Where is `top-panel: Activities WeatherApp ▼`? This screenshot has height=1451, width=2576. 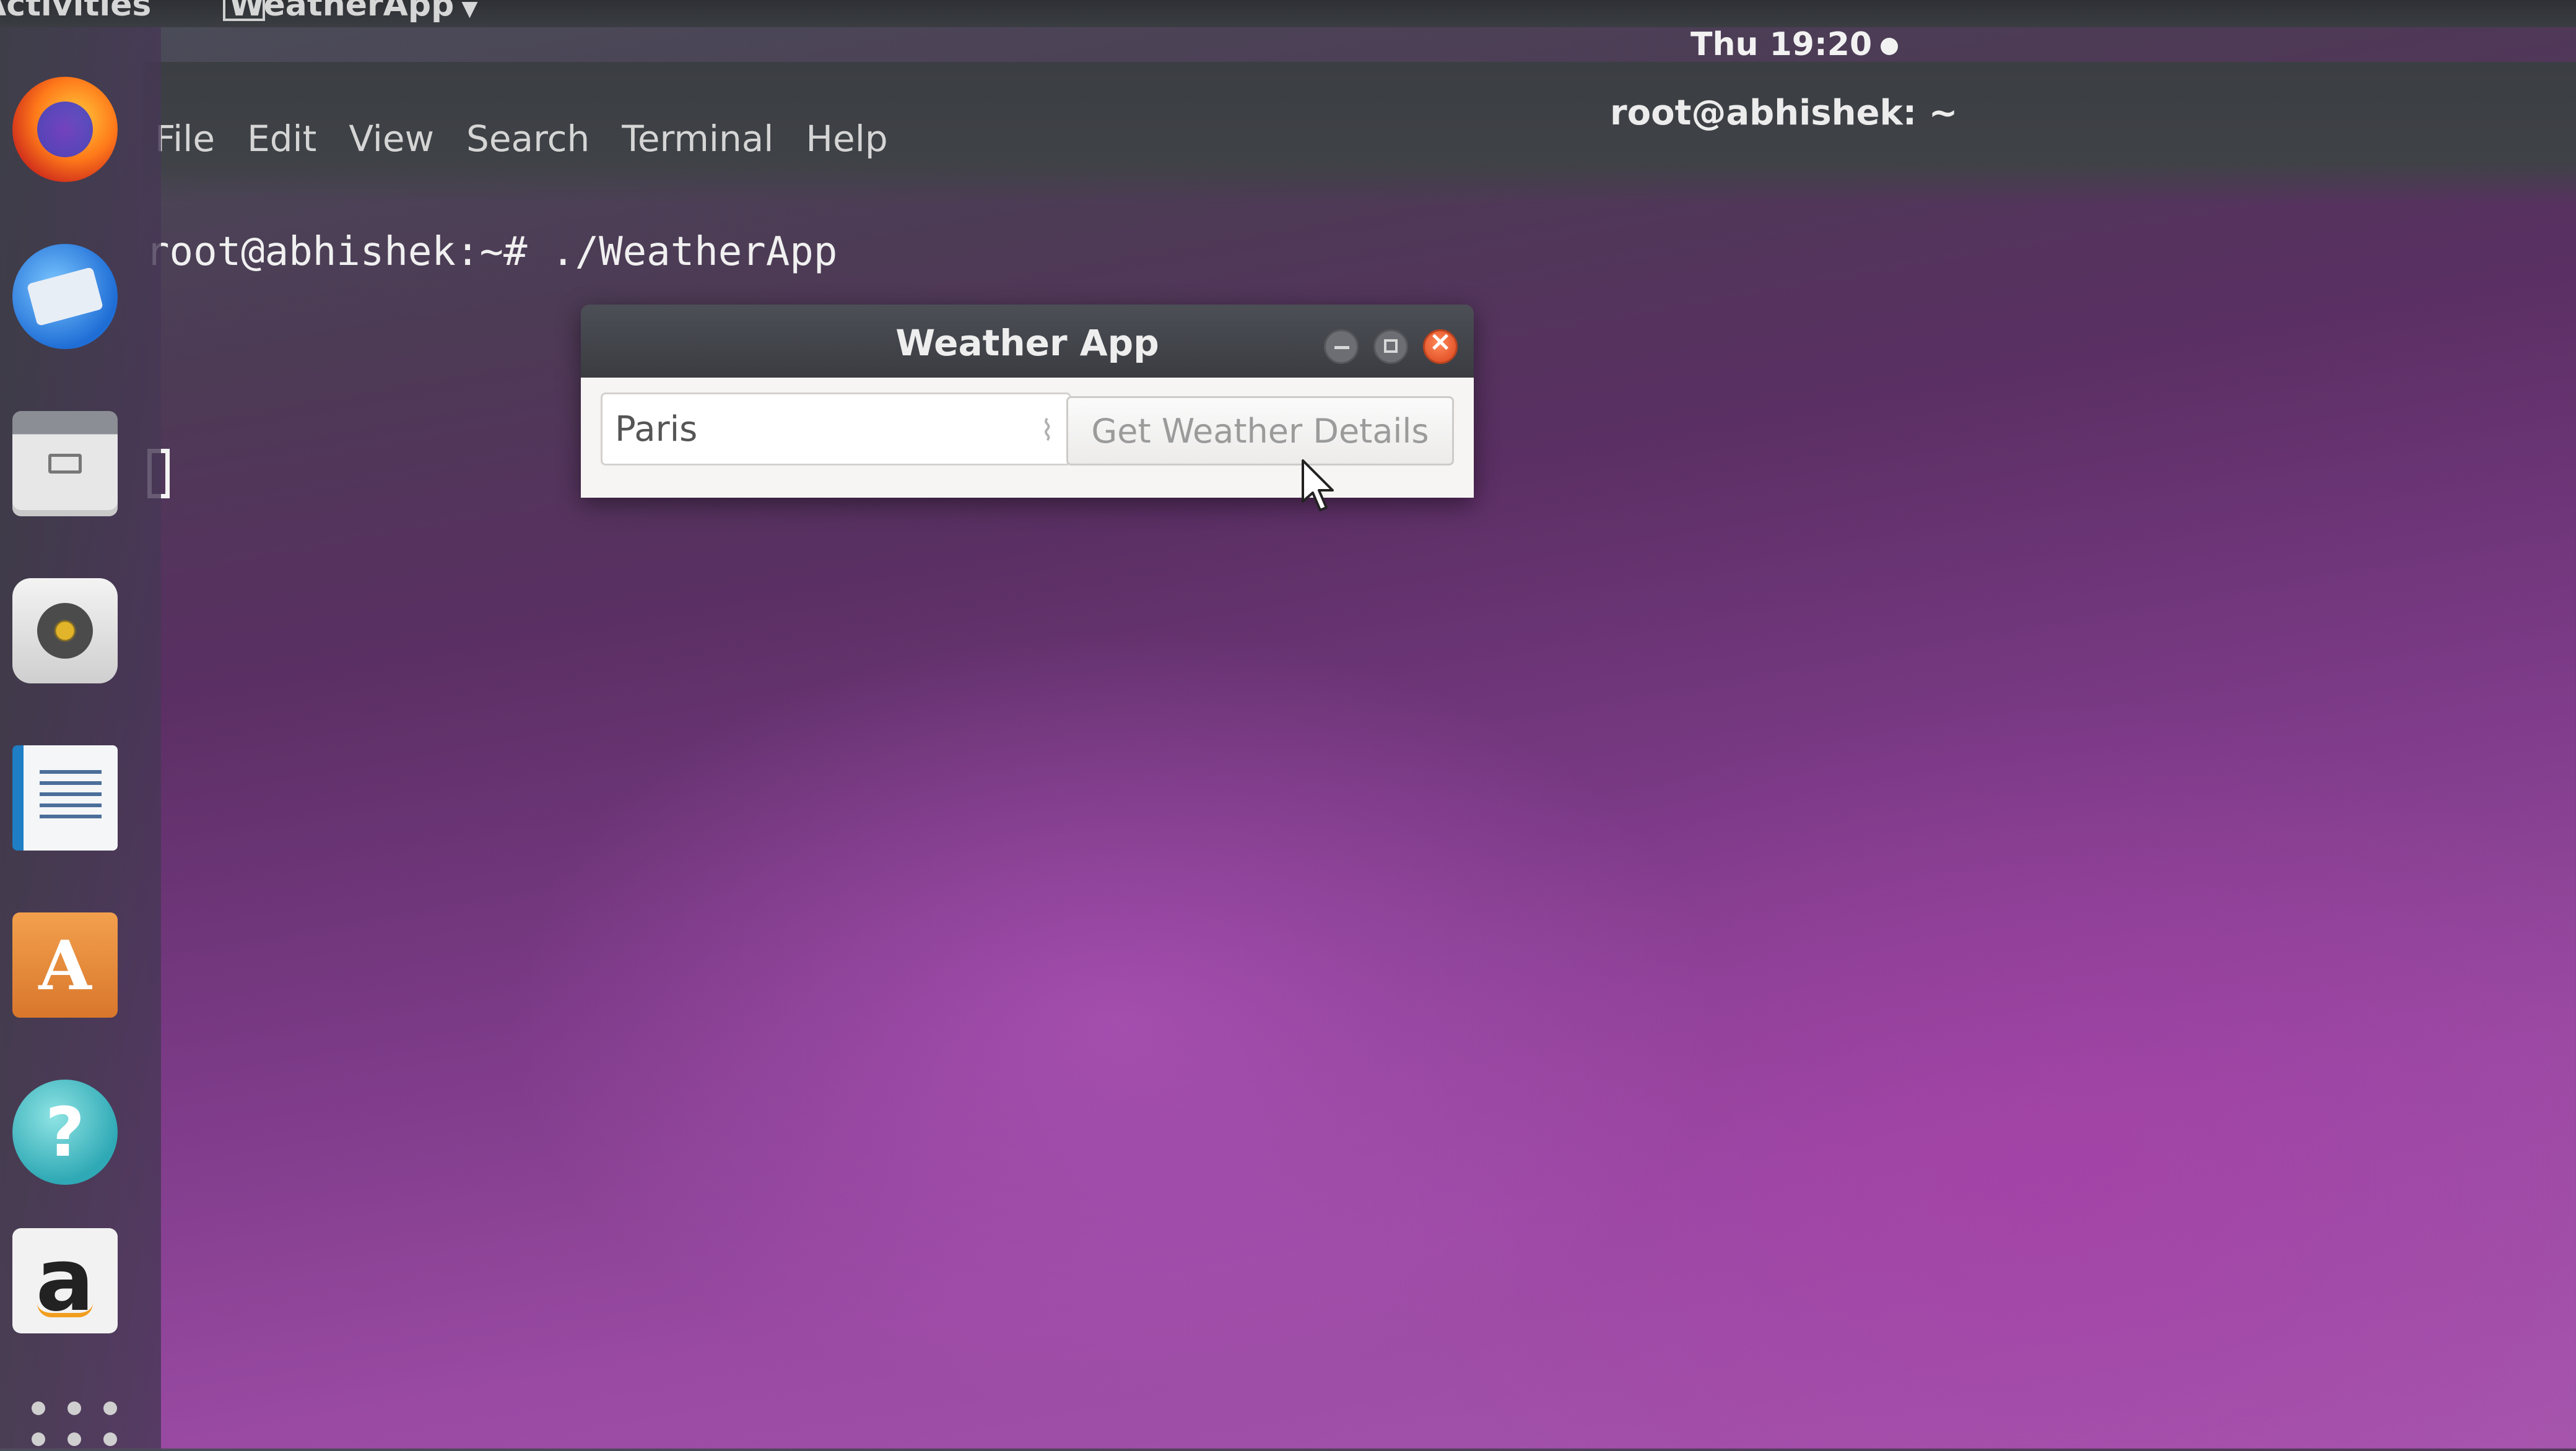
top-panel: Activities WeatherApp ▼ is located at coordinates (1288, 13).